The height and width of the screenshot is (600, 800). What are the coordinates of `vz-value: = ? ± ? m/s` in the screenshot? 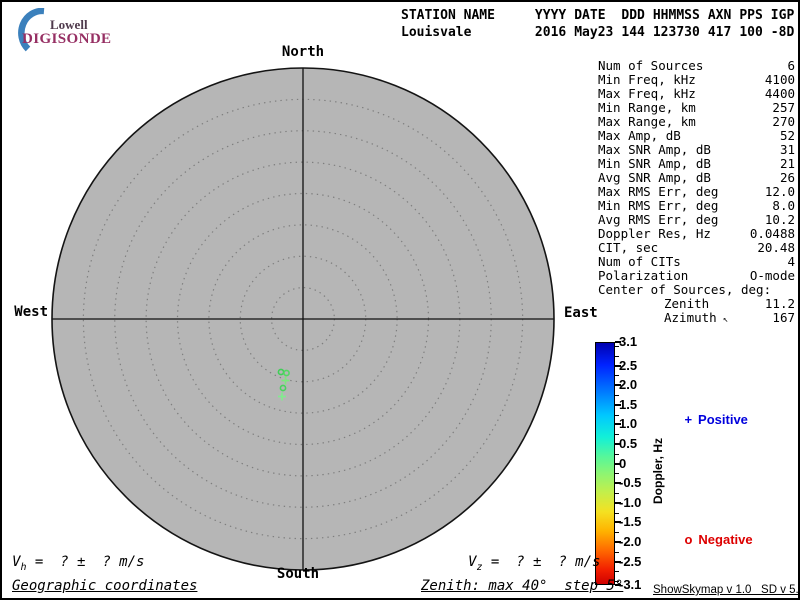 It's located at (541, 562).